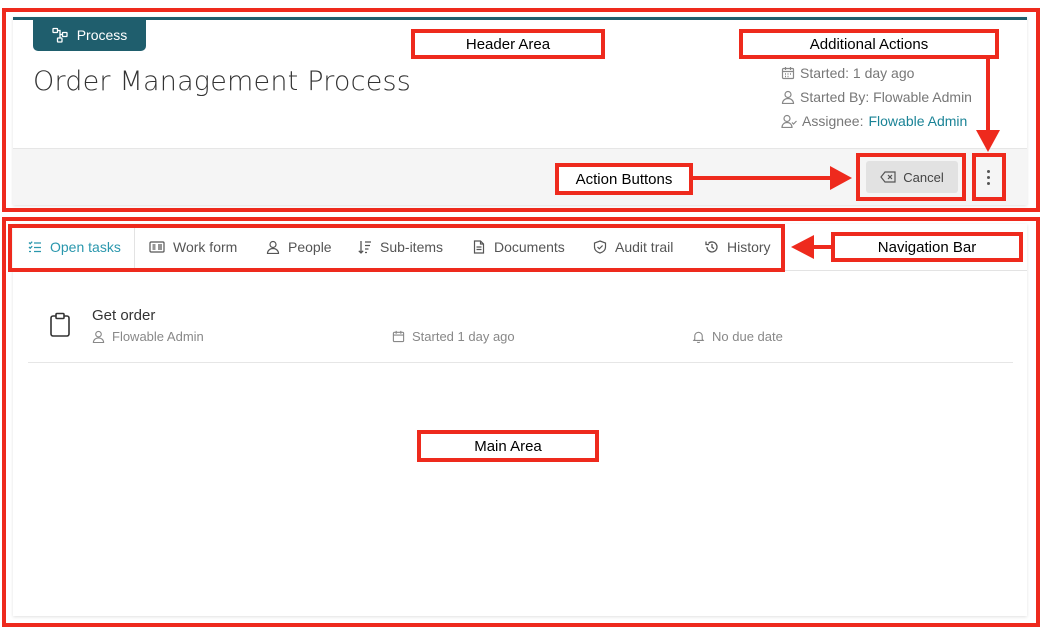 The height and width of the screenshot is (628, 1042). I want to click on annotation-header-area: Header Area, so click(508, 44).